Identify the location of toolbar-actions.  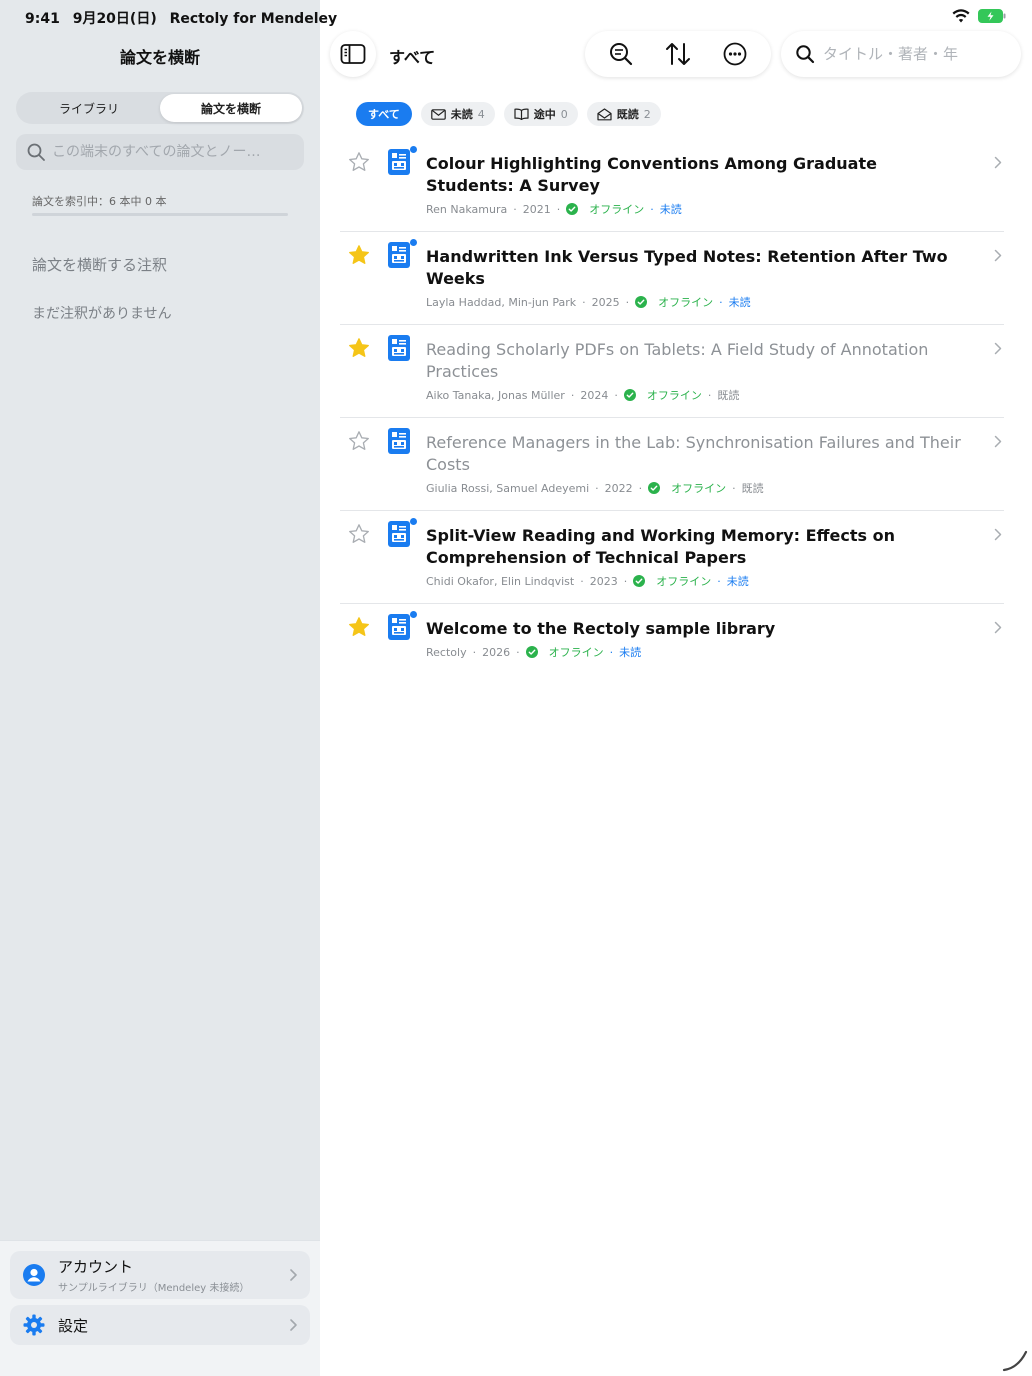
(678, 54).